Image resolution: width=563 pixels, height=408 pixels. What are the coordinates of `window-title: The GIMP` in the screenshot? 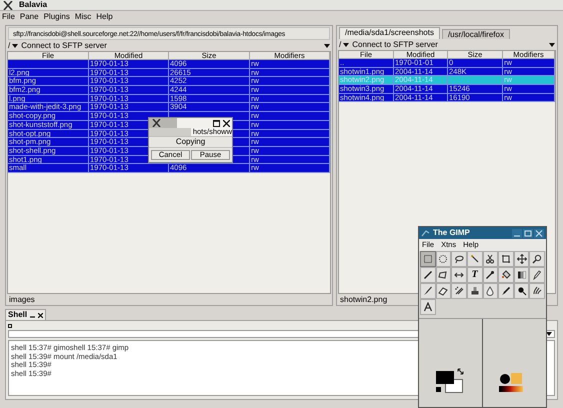 It's located at (452, 233).